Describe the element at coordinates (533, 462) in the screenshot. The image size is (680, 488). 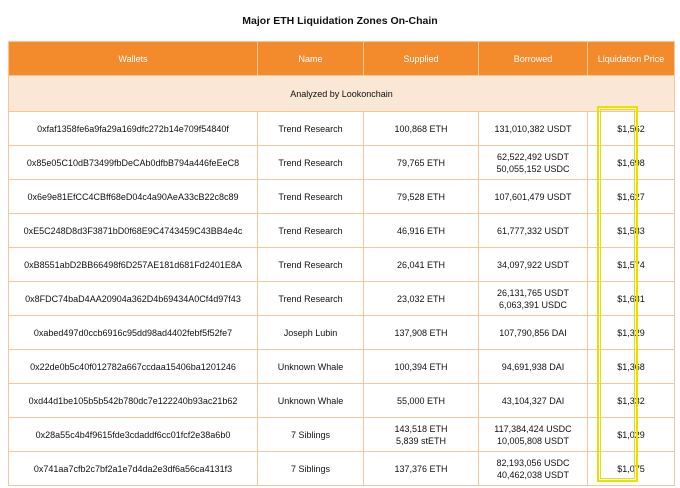
I see `borrowed-amount-line: 82,193,056 USDC` at that location.